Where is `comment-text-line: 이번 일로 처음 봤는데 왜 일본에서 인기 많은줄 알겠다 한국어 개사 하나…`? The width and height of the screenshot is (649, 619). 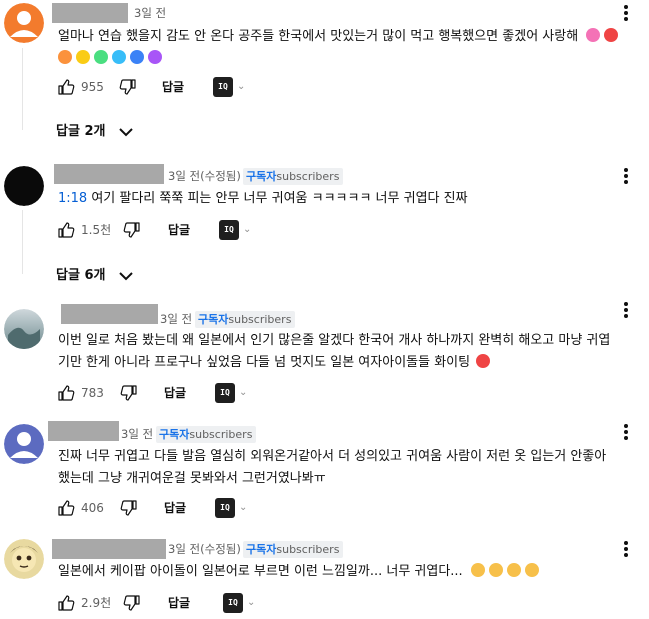 comment-text-line: 이번 일로 처음 봤는데 왜 일본에서 인기 많은줄 알겠다 한국어 개사 하나… is located at coordinates (334, 340).